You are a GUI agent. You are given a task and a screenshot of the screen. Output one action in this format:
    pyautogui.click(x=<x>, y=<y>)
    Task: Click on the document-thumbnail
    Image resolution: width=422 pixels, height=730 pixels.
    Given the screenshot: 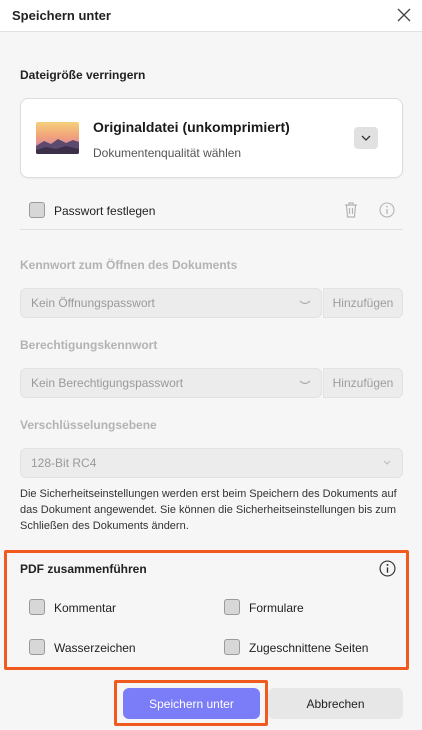 What is the action you would take?
    pyautogui.click(x=57, y=138)
    